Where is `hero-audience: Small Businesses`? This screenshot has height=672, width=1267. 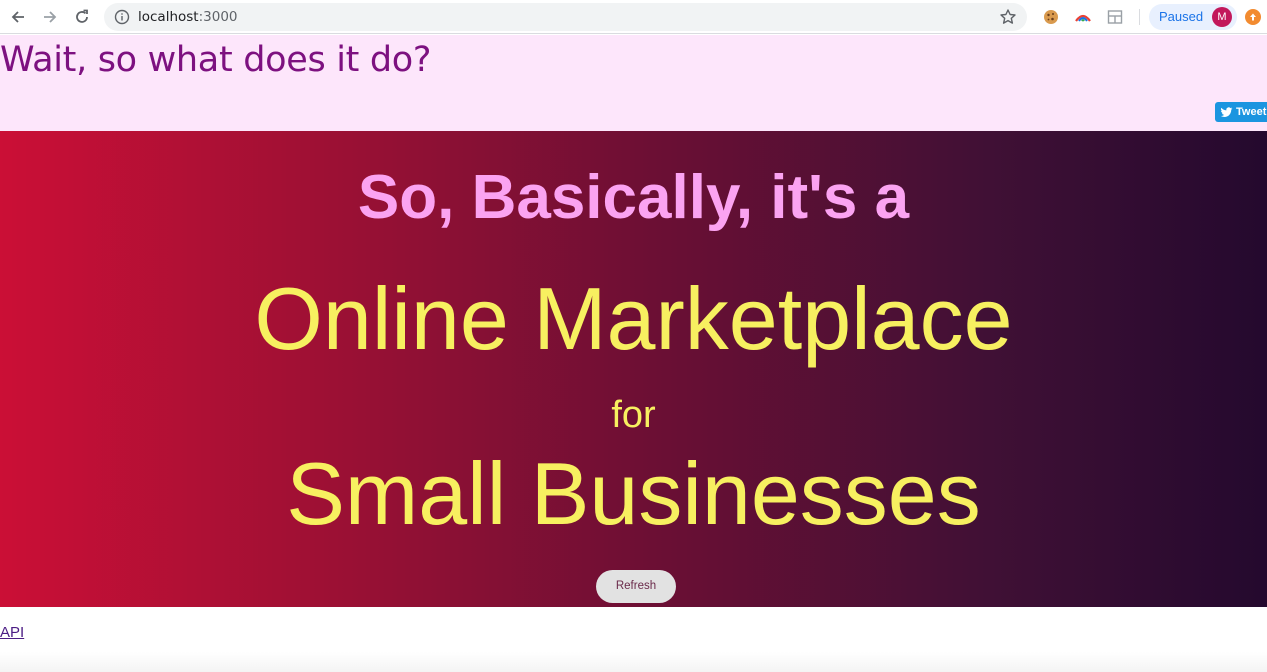
hero-audience: Small Businesses is located at coordinates (633, 493).